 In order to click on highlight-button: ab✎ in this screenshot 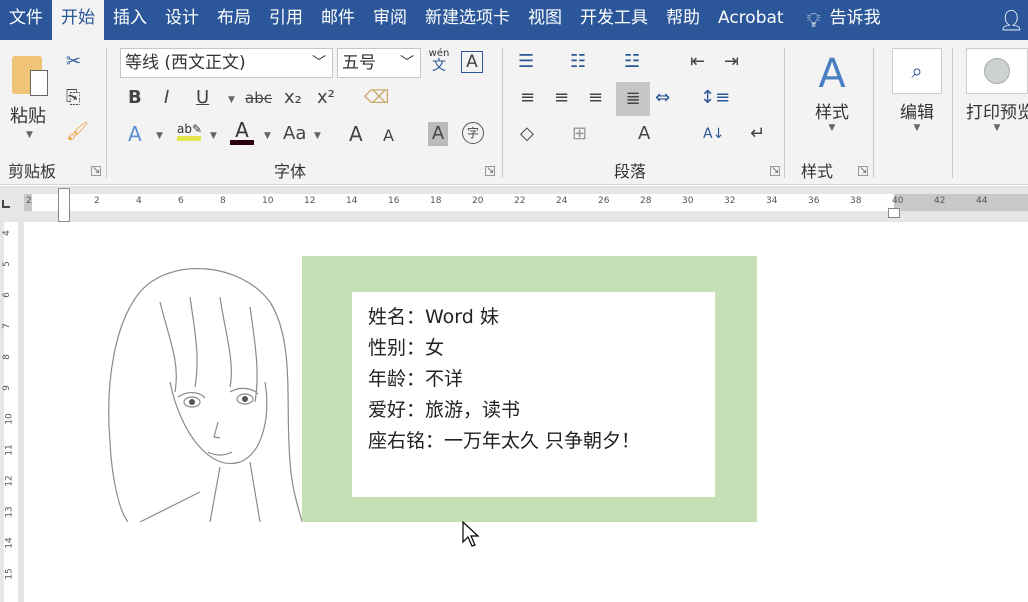, I will do `click(189, 131)`.